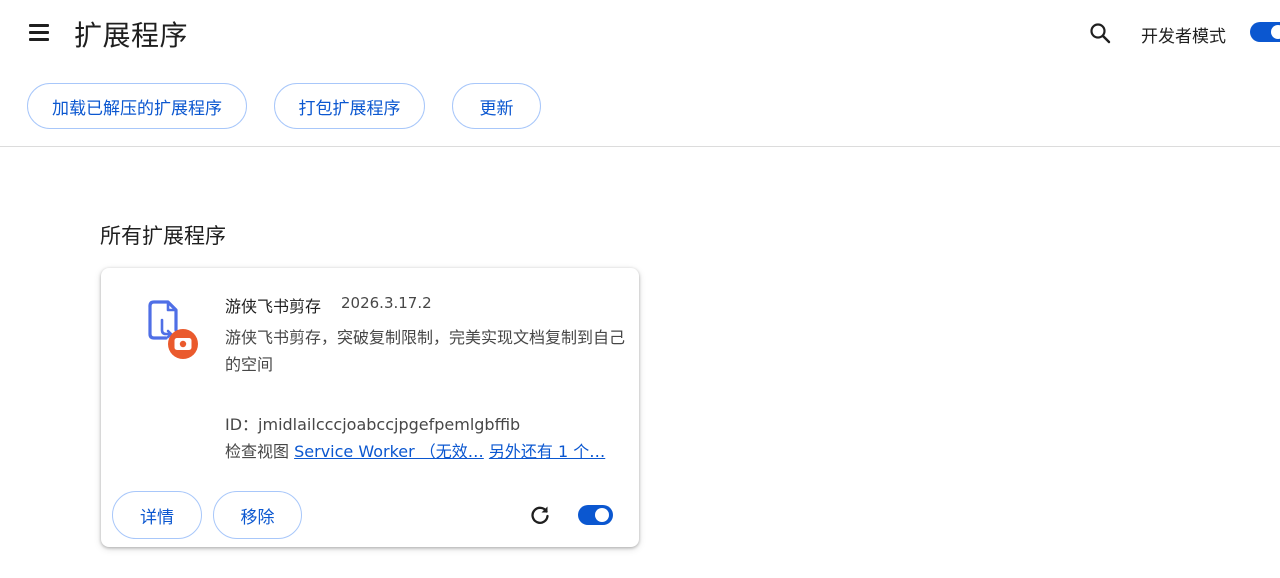 The width and height of the screenshot is (1280, 578). I want to click on page-title: 扩展程序, so click(131, 35).